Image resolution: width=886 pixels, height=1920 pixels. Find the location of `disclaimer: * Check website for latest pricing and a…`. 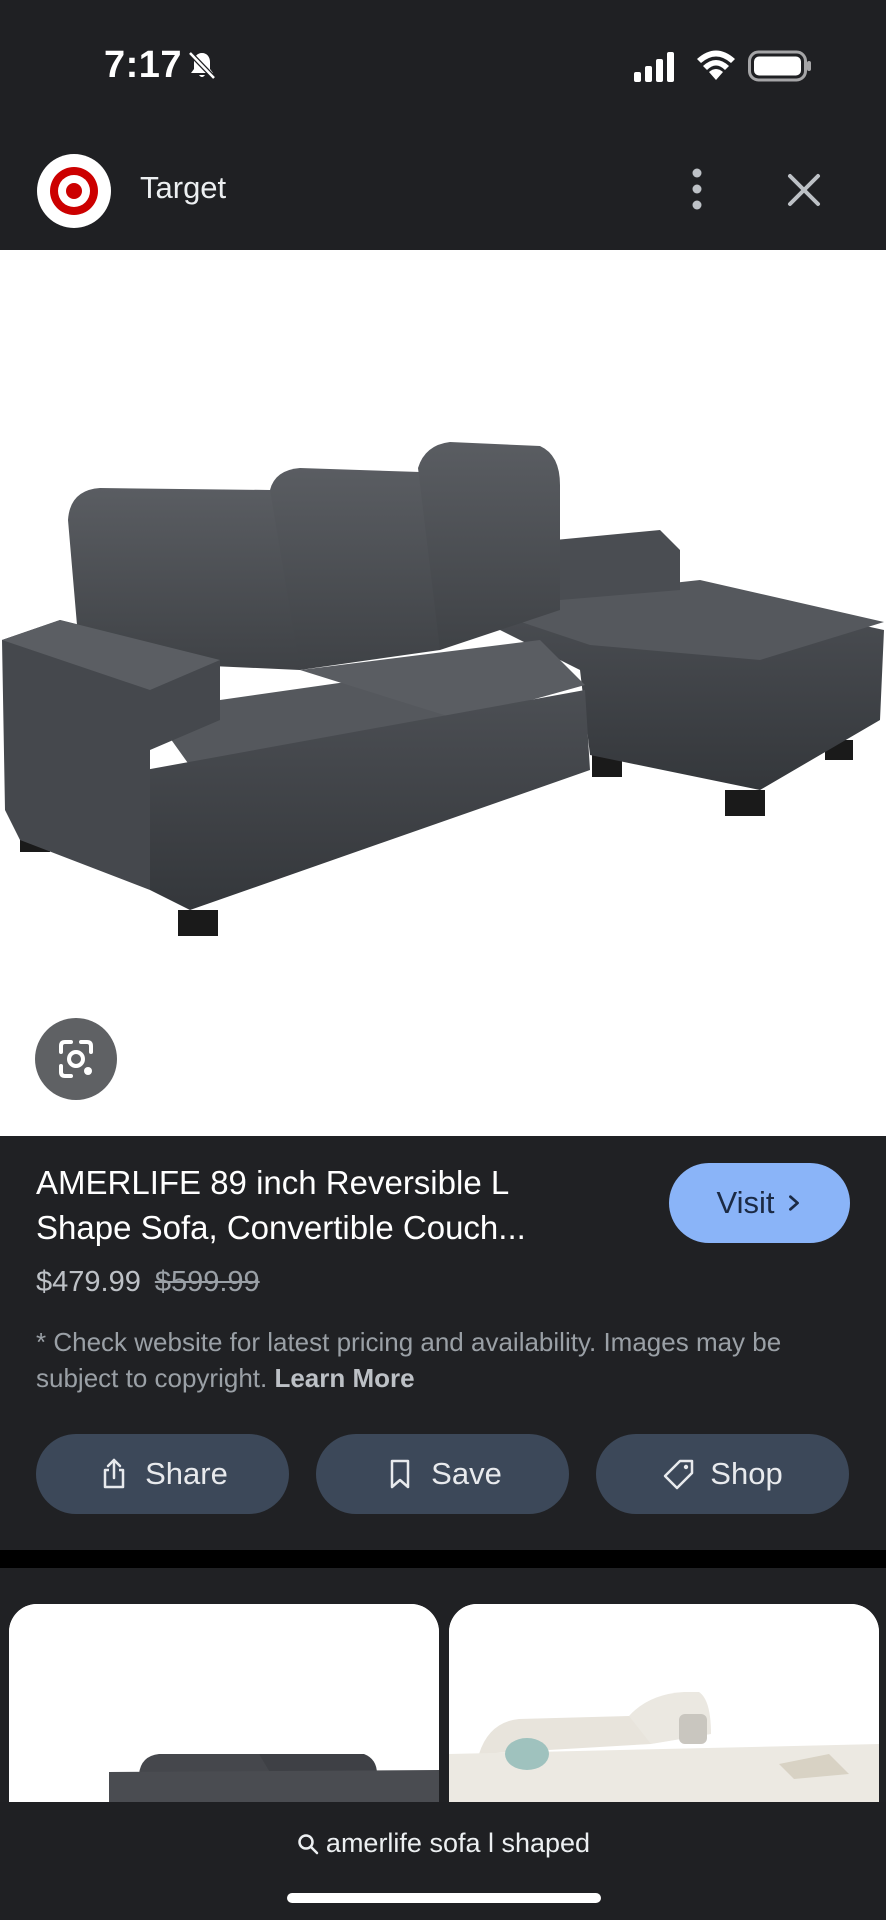

disclaimer: * Check website for latest pricing and a… is located at coordinates (446, 1360).